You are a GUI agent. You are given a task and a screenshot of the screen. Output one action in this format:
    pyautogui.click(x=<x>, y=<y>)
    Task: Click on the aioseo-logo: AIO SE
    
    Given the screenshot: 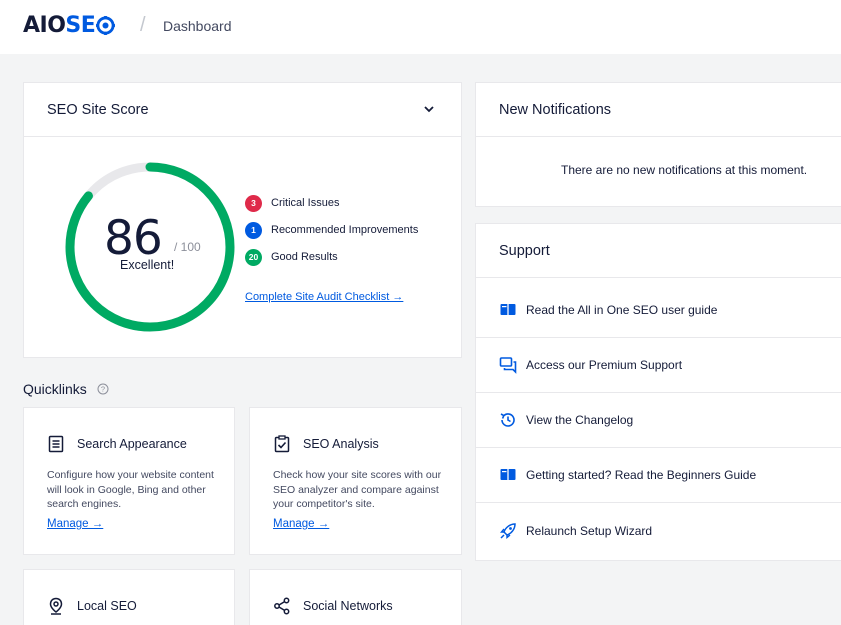 What is the action you would take?
    pyautogui.click(x=69, y=25)
    